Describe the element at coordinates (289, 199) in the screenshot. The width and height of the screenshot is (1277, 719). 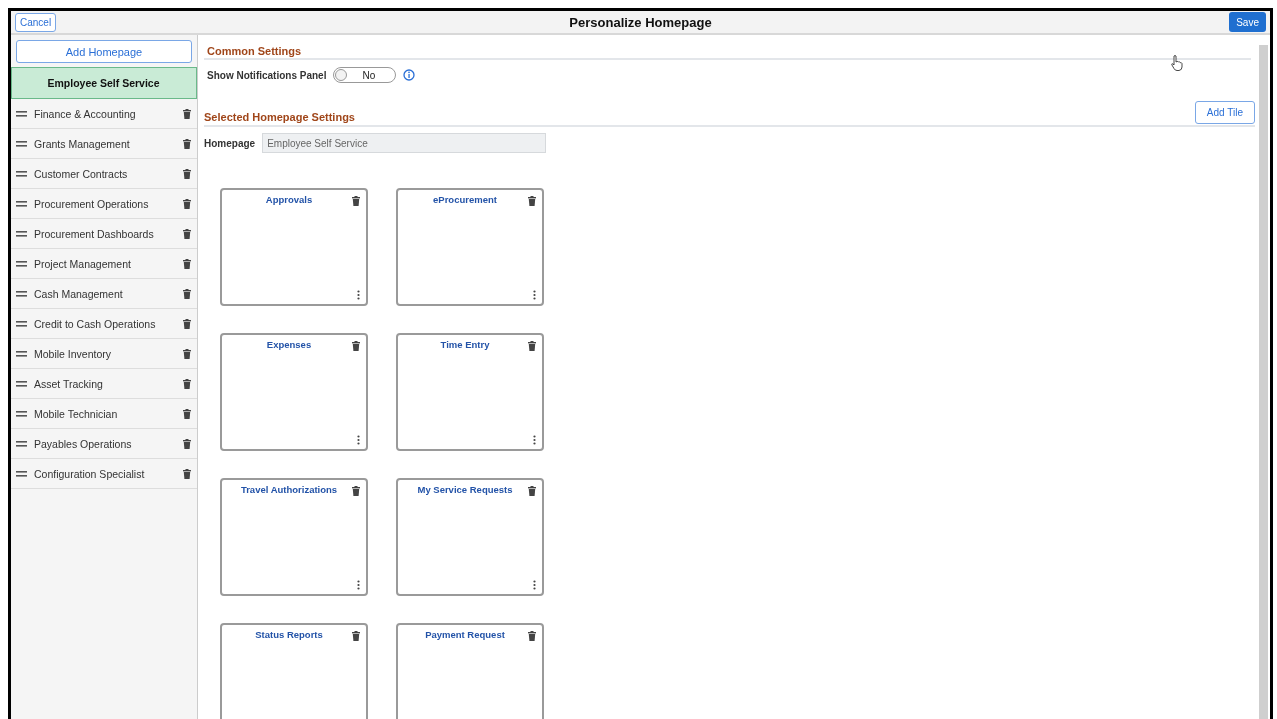
I see `tile-title: Approvals` at that location.